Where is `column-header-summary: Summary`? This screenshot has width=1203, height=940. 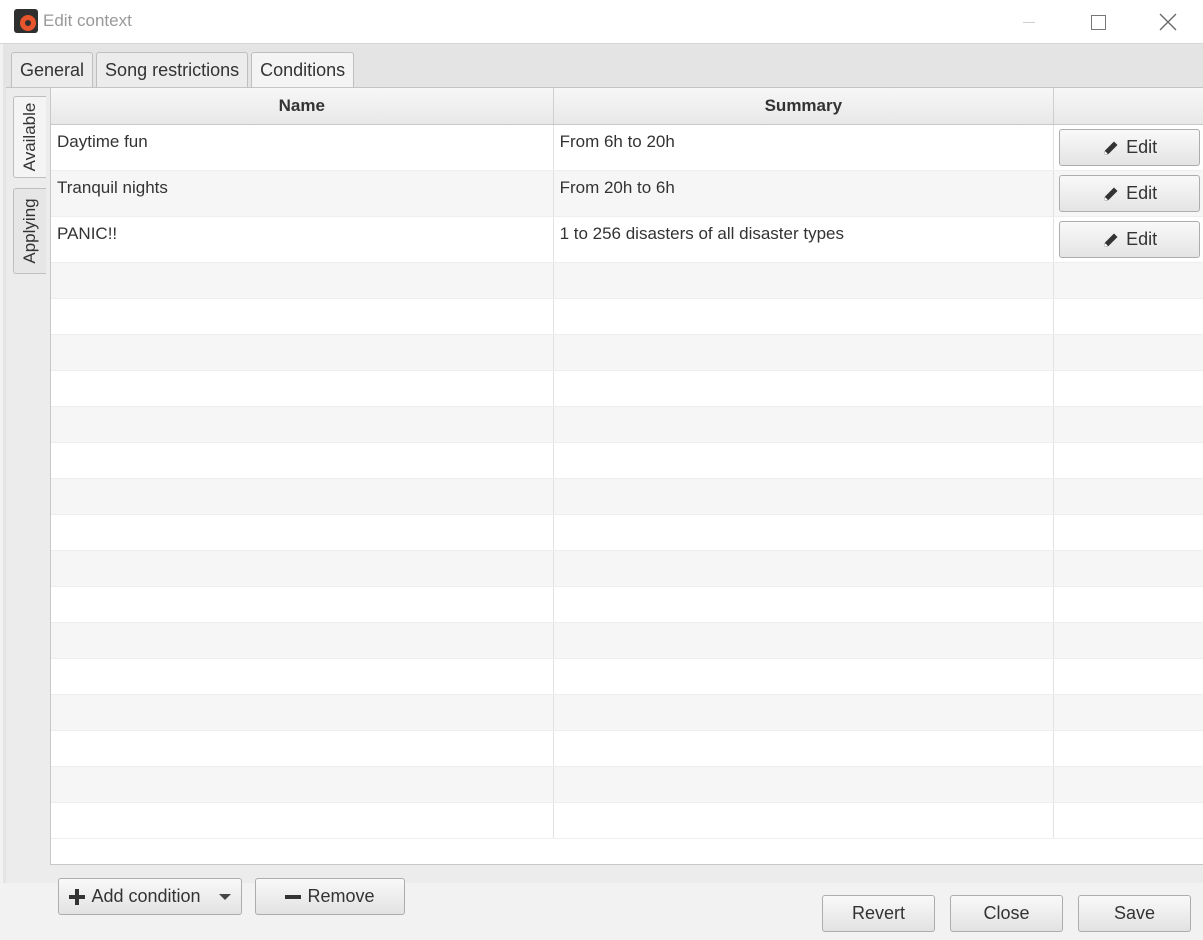 column-header-summary: Summary is located at coordinates (804, 106).